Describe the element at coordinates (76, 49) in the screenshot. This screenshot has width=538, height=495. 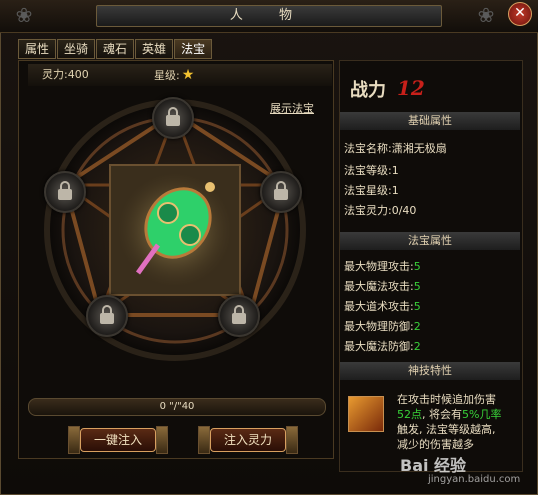
I see `tab-mount: 坐骑` at that location.